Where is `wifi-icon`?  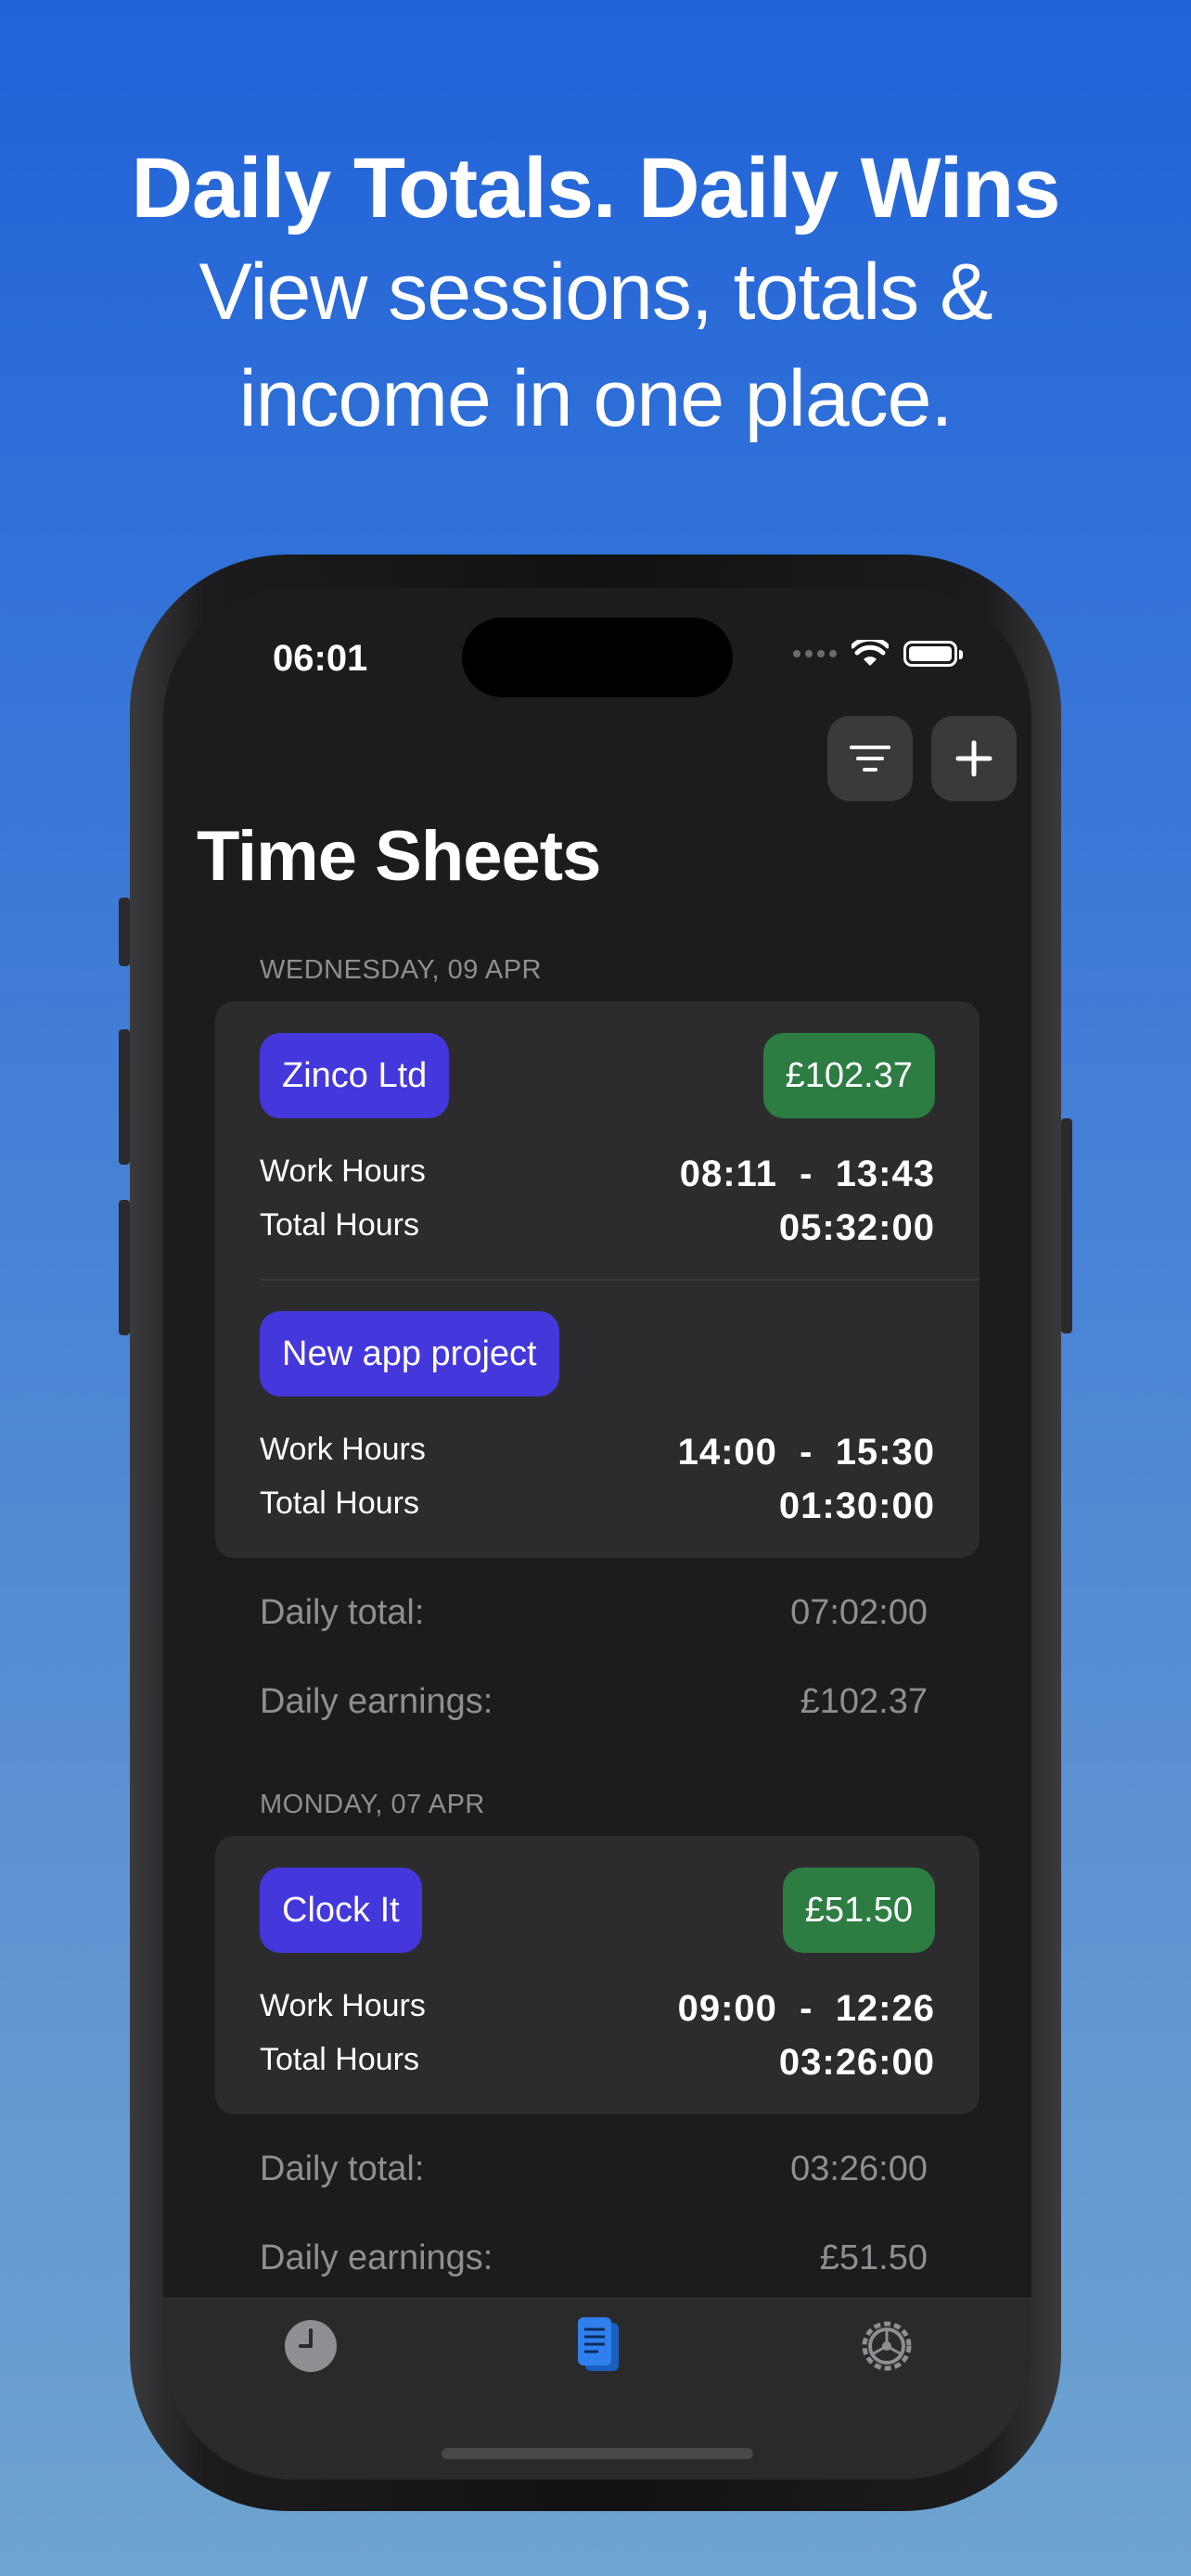 wifi-icon is located at coordinates (870, 653).